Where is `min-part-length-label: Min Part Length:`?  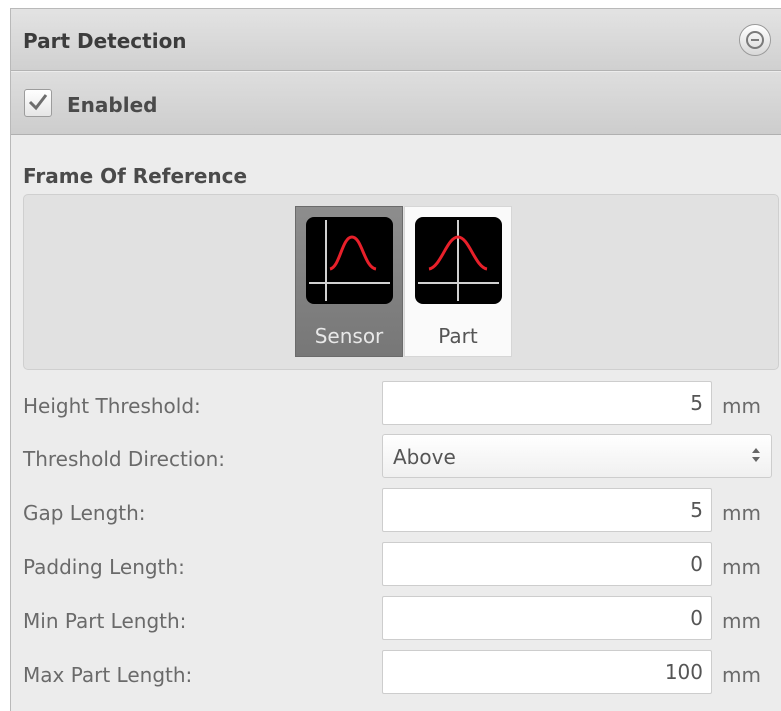 min-part-length-label: Min Part Length: is located at coordinates (105, 621).